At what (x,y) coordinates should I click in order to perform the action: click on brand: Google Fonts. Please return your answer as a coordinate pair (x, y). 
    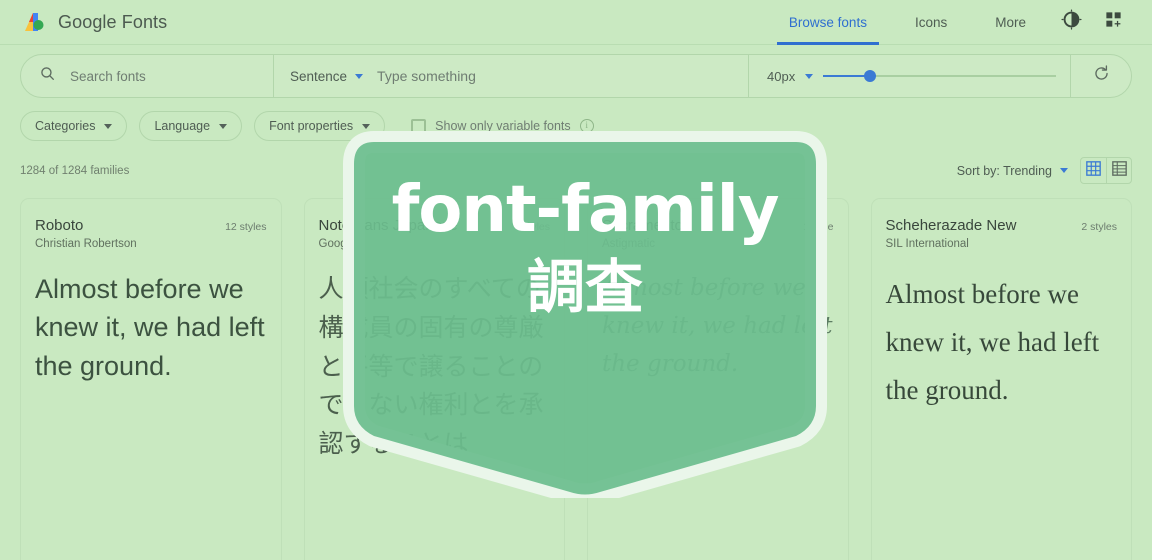
    Looking at the image, I should click on (94, 22).